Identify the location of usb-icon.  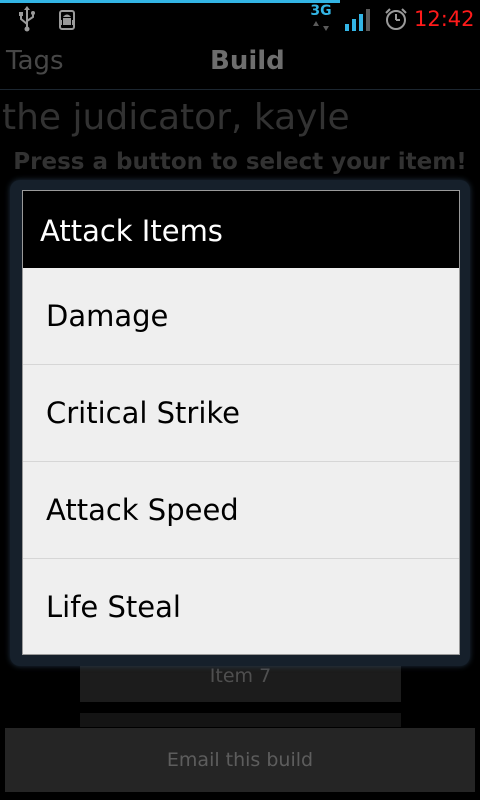
(27, 19).